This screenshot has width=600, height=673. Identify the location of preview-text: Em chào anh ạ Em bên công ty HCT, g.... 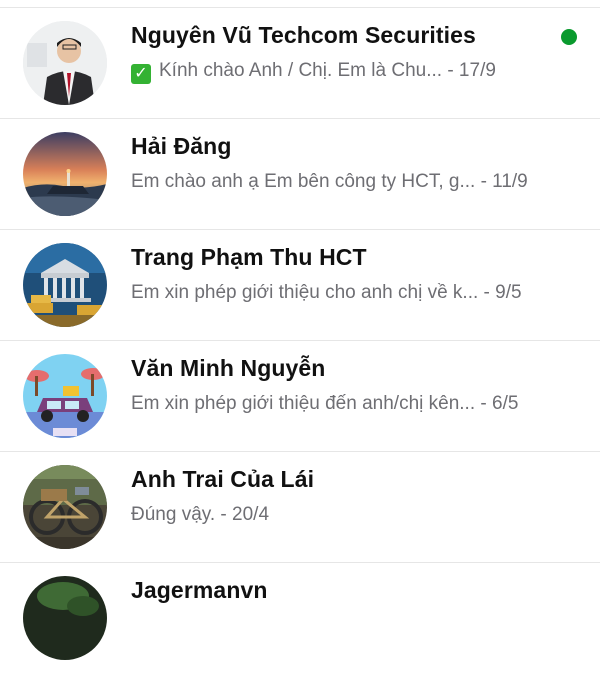
(303, 181).